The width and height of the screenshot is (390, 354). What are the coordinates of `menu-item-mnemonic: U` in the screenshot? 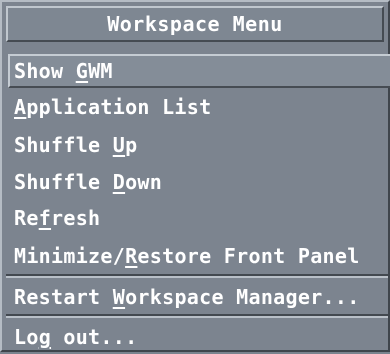 It's located at (119, 145).